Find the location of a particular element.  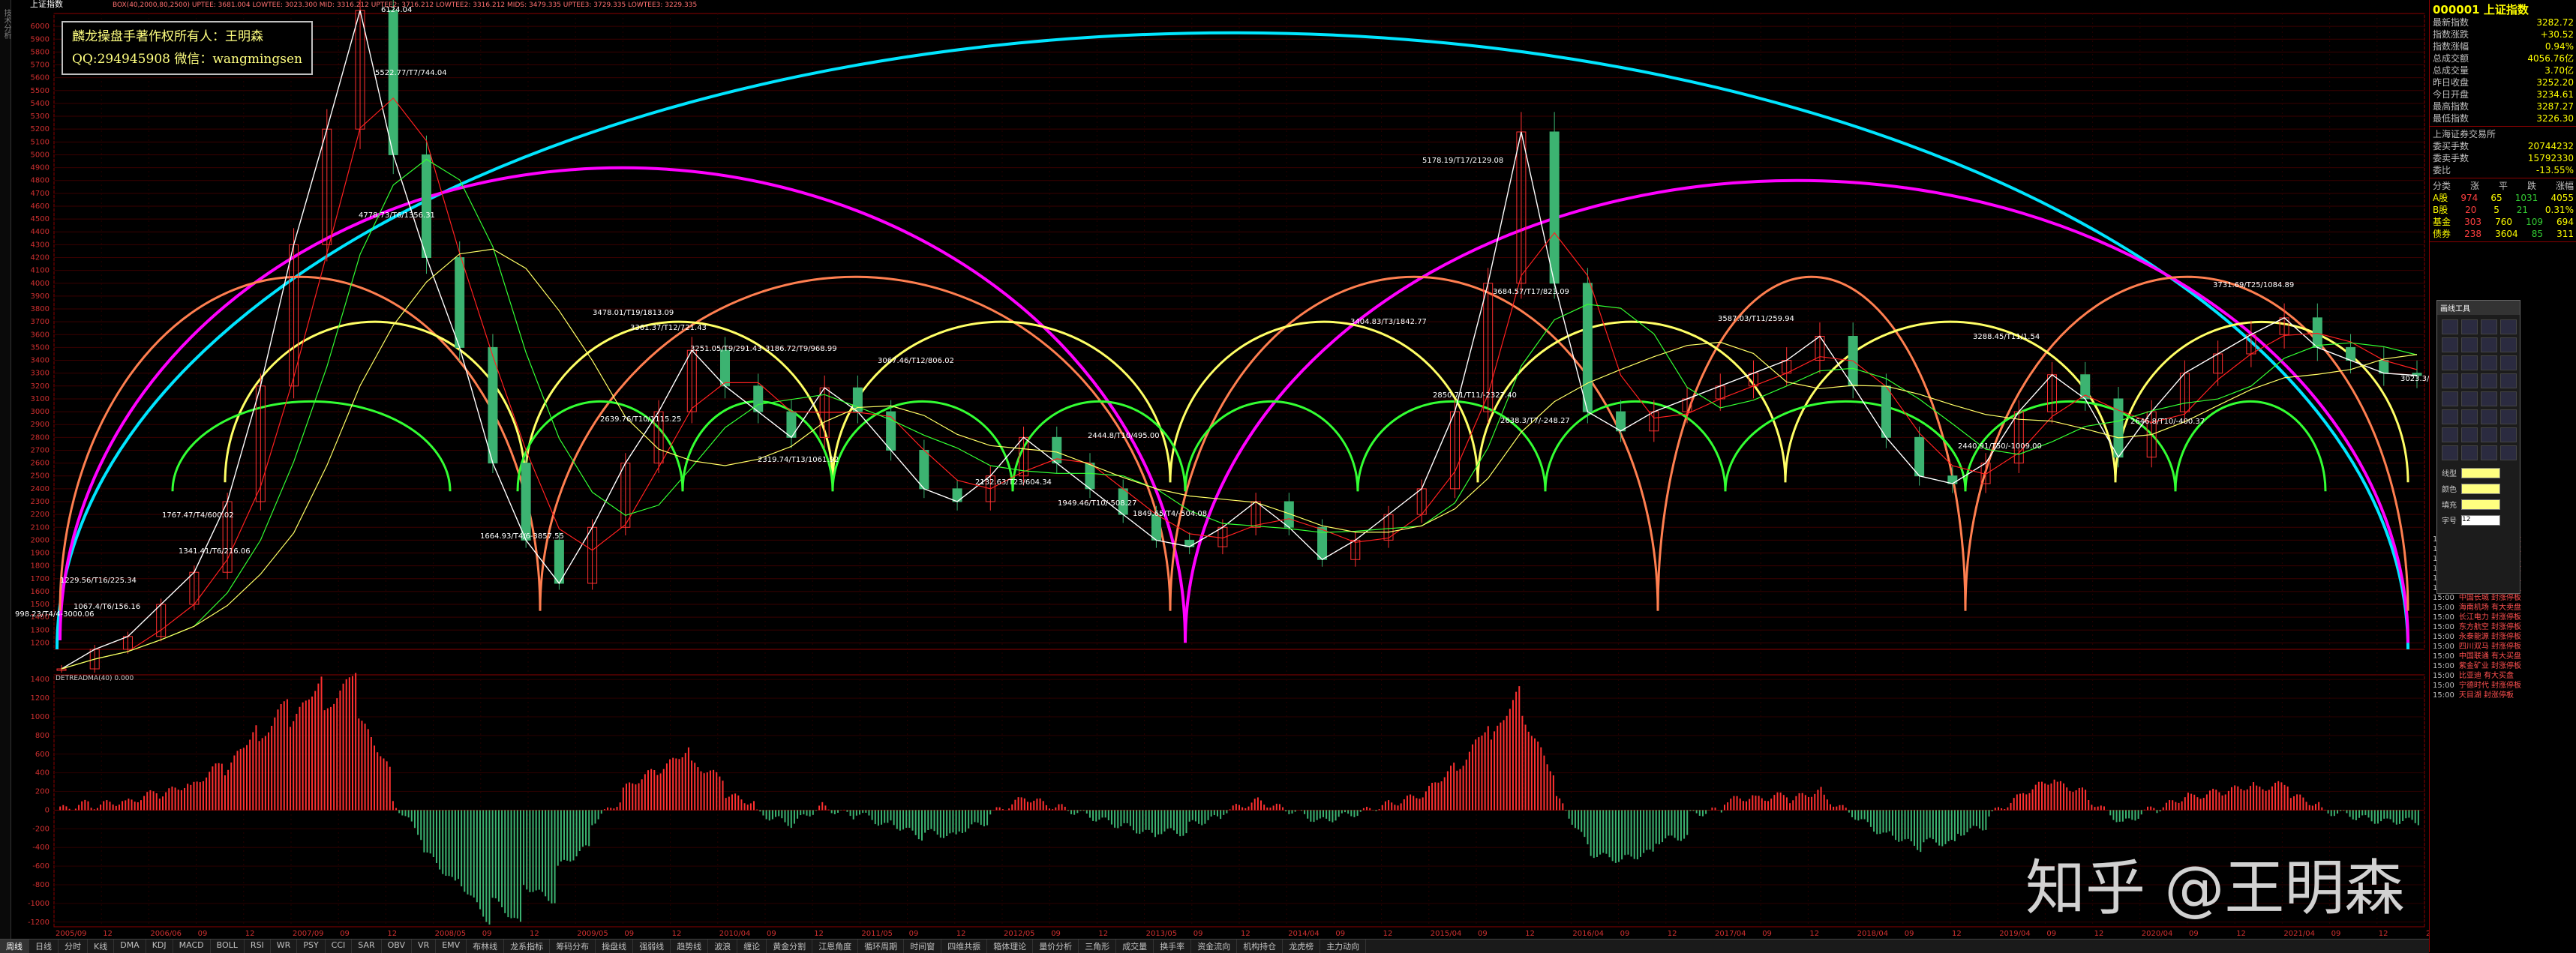

indicator-tab: 江恩角度 is located at coordinates (835, 946).